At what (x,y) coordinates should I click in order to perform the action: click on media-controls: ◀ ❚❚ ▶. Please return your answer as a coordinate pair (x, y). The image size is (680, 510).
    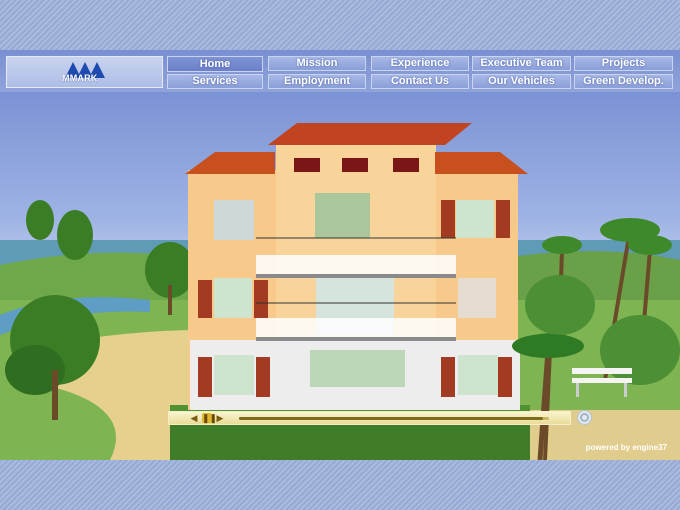
    Looking at the image, I should click on (369, 418).